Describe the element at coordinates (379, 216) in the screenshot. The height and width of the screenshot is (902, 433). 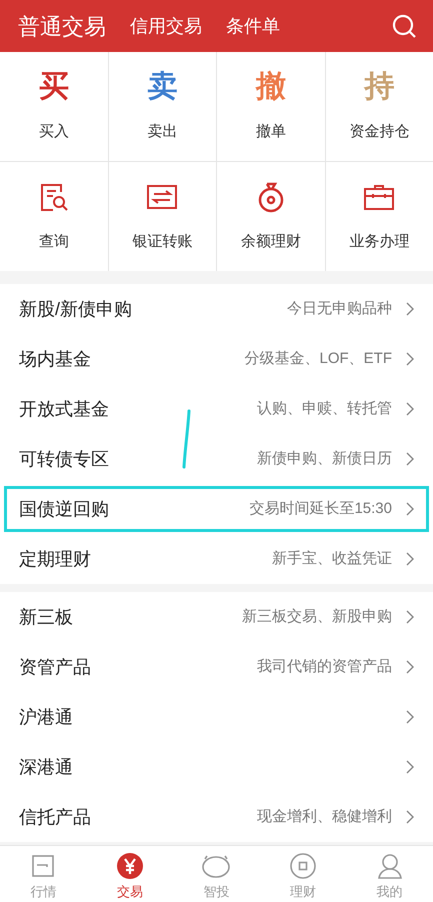
I see `action-tile: 业务办理` at that location.